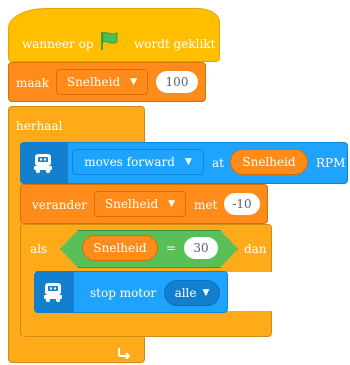 The image size is (350, 365). I want to click on repeat-label: herhaal, so click(39, 126).